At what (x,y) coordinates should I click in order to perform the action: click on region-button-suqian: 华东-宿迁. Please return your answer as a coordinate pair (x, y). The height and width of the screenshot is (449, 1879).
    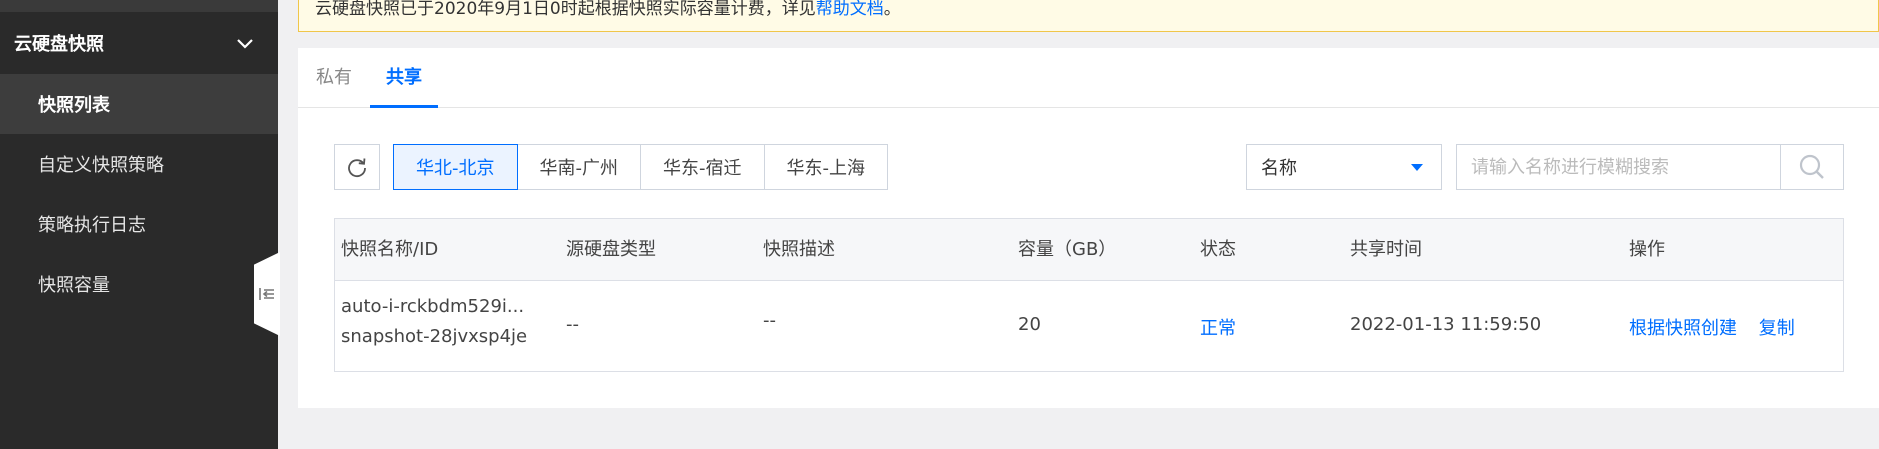
    Looking at the image, I should click on (702, 167).